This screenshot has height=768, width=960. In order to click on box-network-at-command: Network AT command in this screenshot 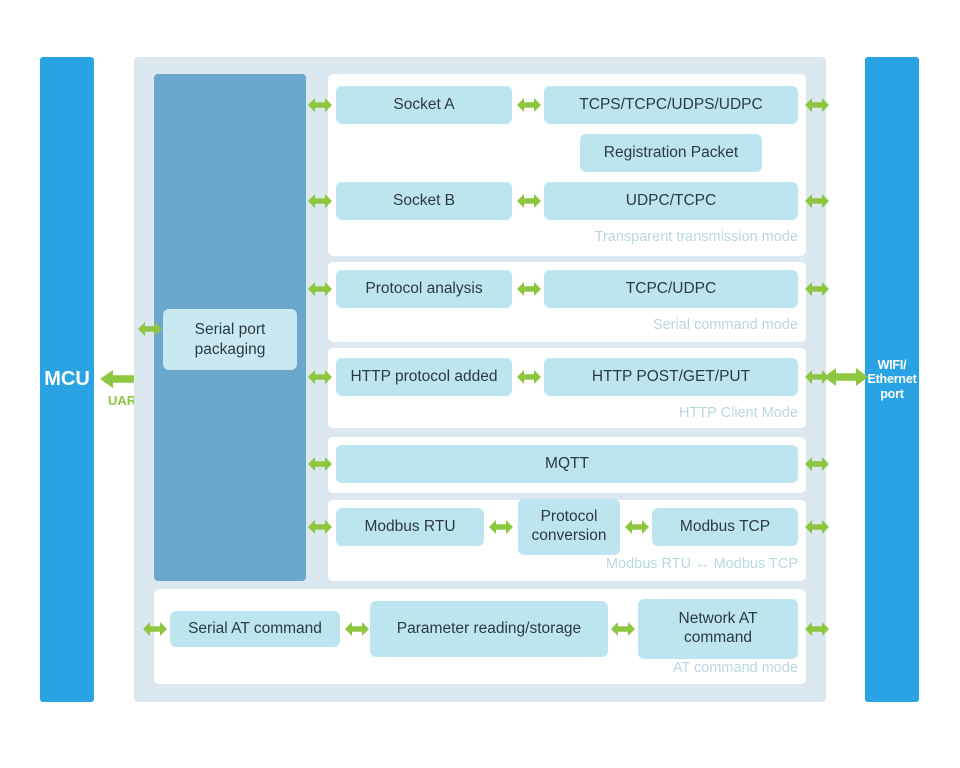, I will do `click(718, 629)`.